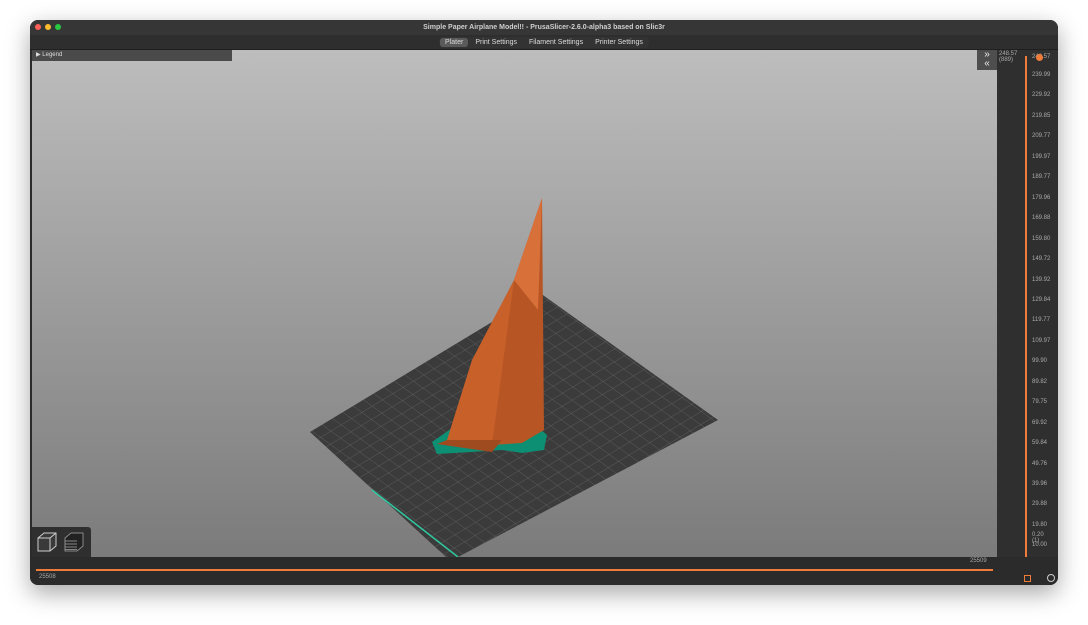 This screenshot has width=1088, height=625. What do you see at coordinates (48, 27) in the screenshot?
I see `minimize-button` at bounding box center [48, 27].